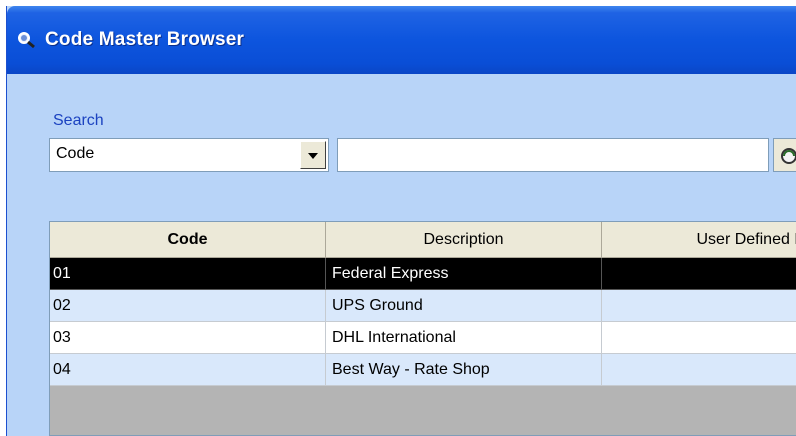 The image size is (796, 436). Describe the element at coordinates (699, 240) in the screenshot. I see `column-header-user-defined: User Defined K` at that location.